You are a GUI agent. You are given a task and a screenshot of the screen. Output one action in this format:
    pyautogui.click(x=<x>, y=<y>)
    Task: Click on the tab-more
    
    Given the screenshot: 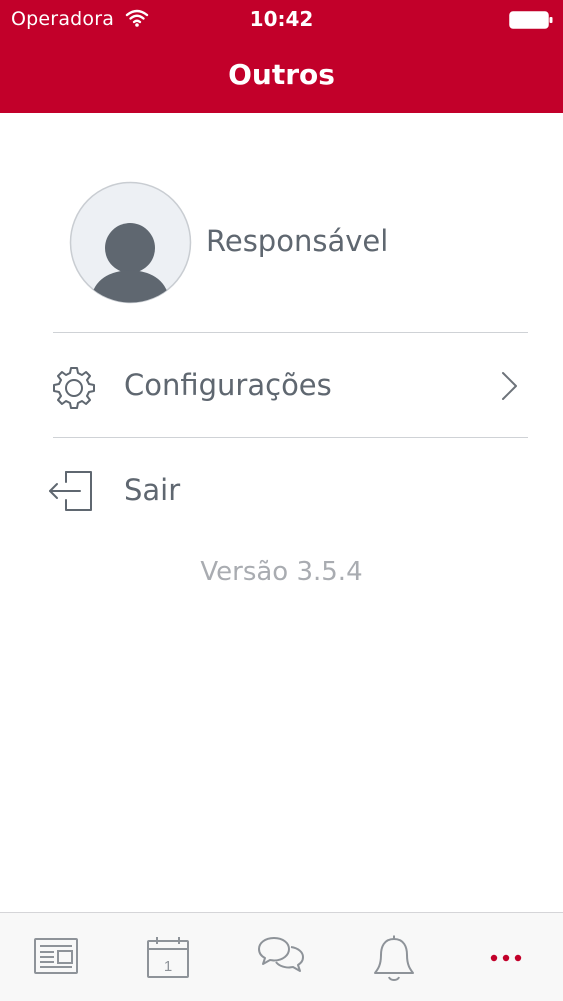 What is the action you would take?
    pyautogui.click(x=506, y=957)
    